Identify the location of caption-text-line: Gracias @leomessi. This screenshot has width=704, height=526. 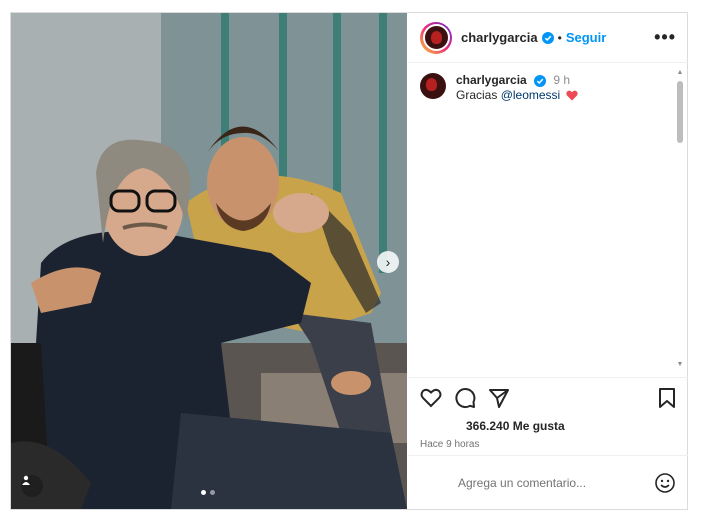
(517, 95).